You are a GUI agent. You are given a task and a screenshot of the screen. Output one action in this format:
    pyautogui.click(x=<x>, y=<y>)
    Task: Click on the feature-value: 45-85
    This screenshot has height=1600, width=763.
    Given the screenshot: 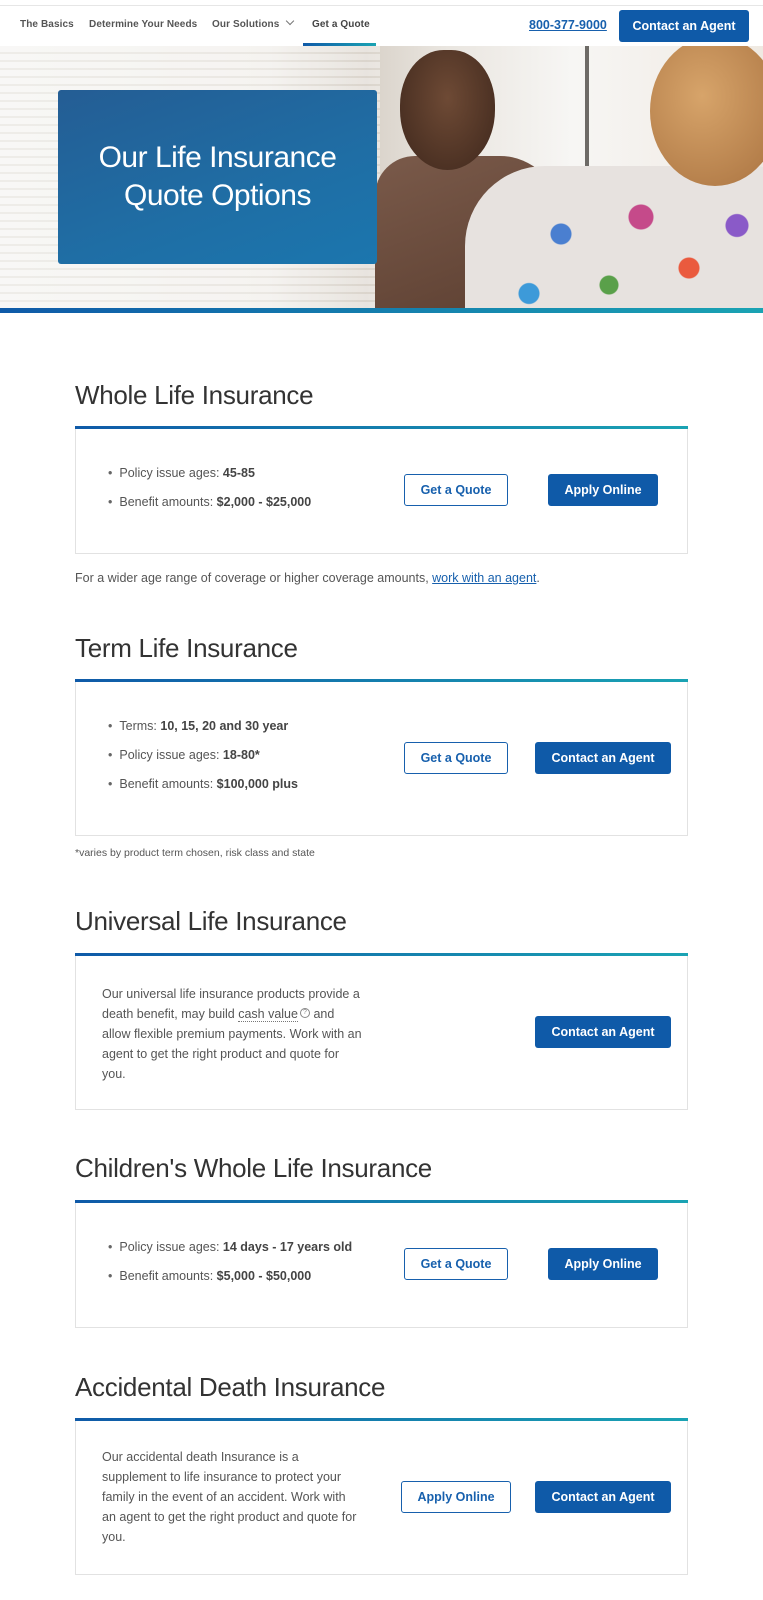 What is the action you would take?
    pyautogui.click(x=238, y=473)
    